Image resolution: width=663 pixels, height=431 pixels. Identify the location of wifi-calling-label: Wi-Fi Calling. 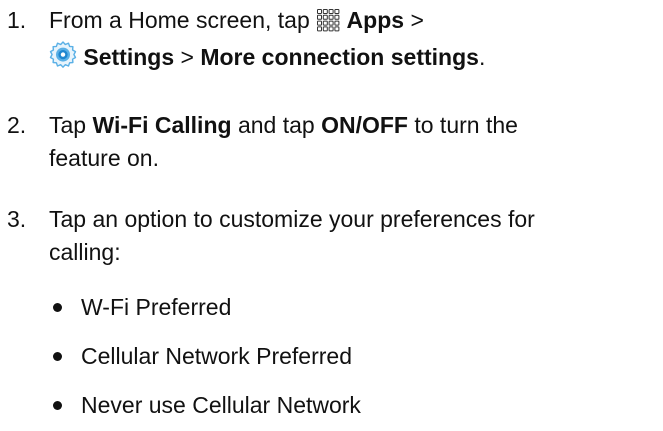
(162, 125).